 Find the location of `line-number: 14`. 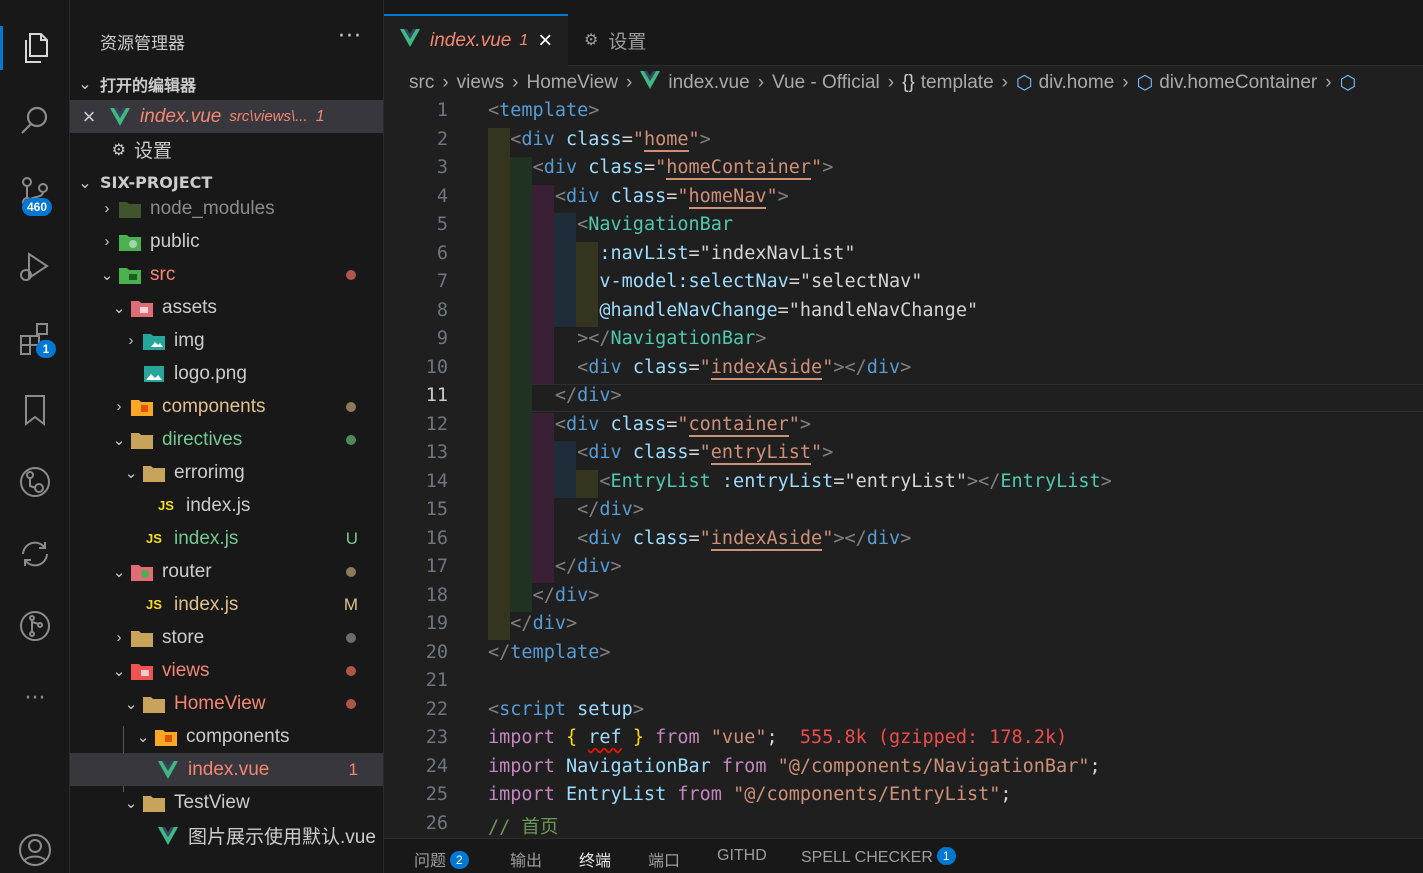

line-number: 14 is located at coordinates (436, 481).